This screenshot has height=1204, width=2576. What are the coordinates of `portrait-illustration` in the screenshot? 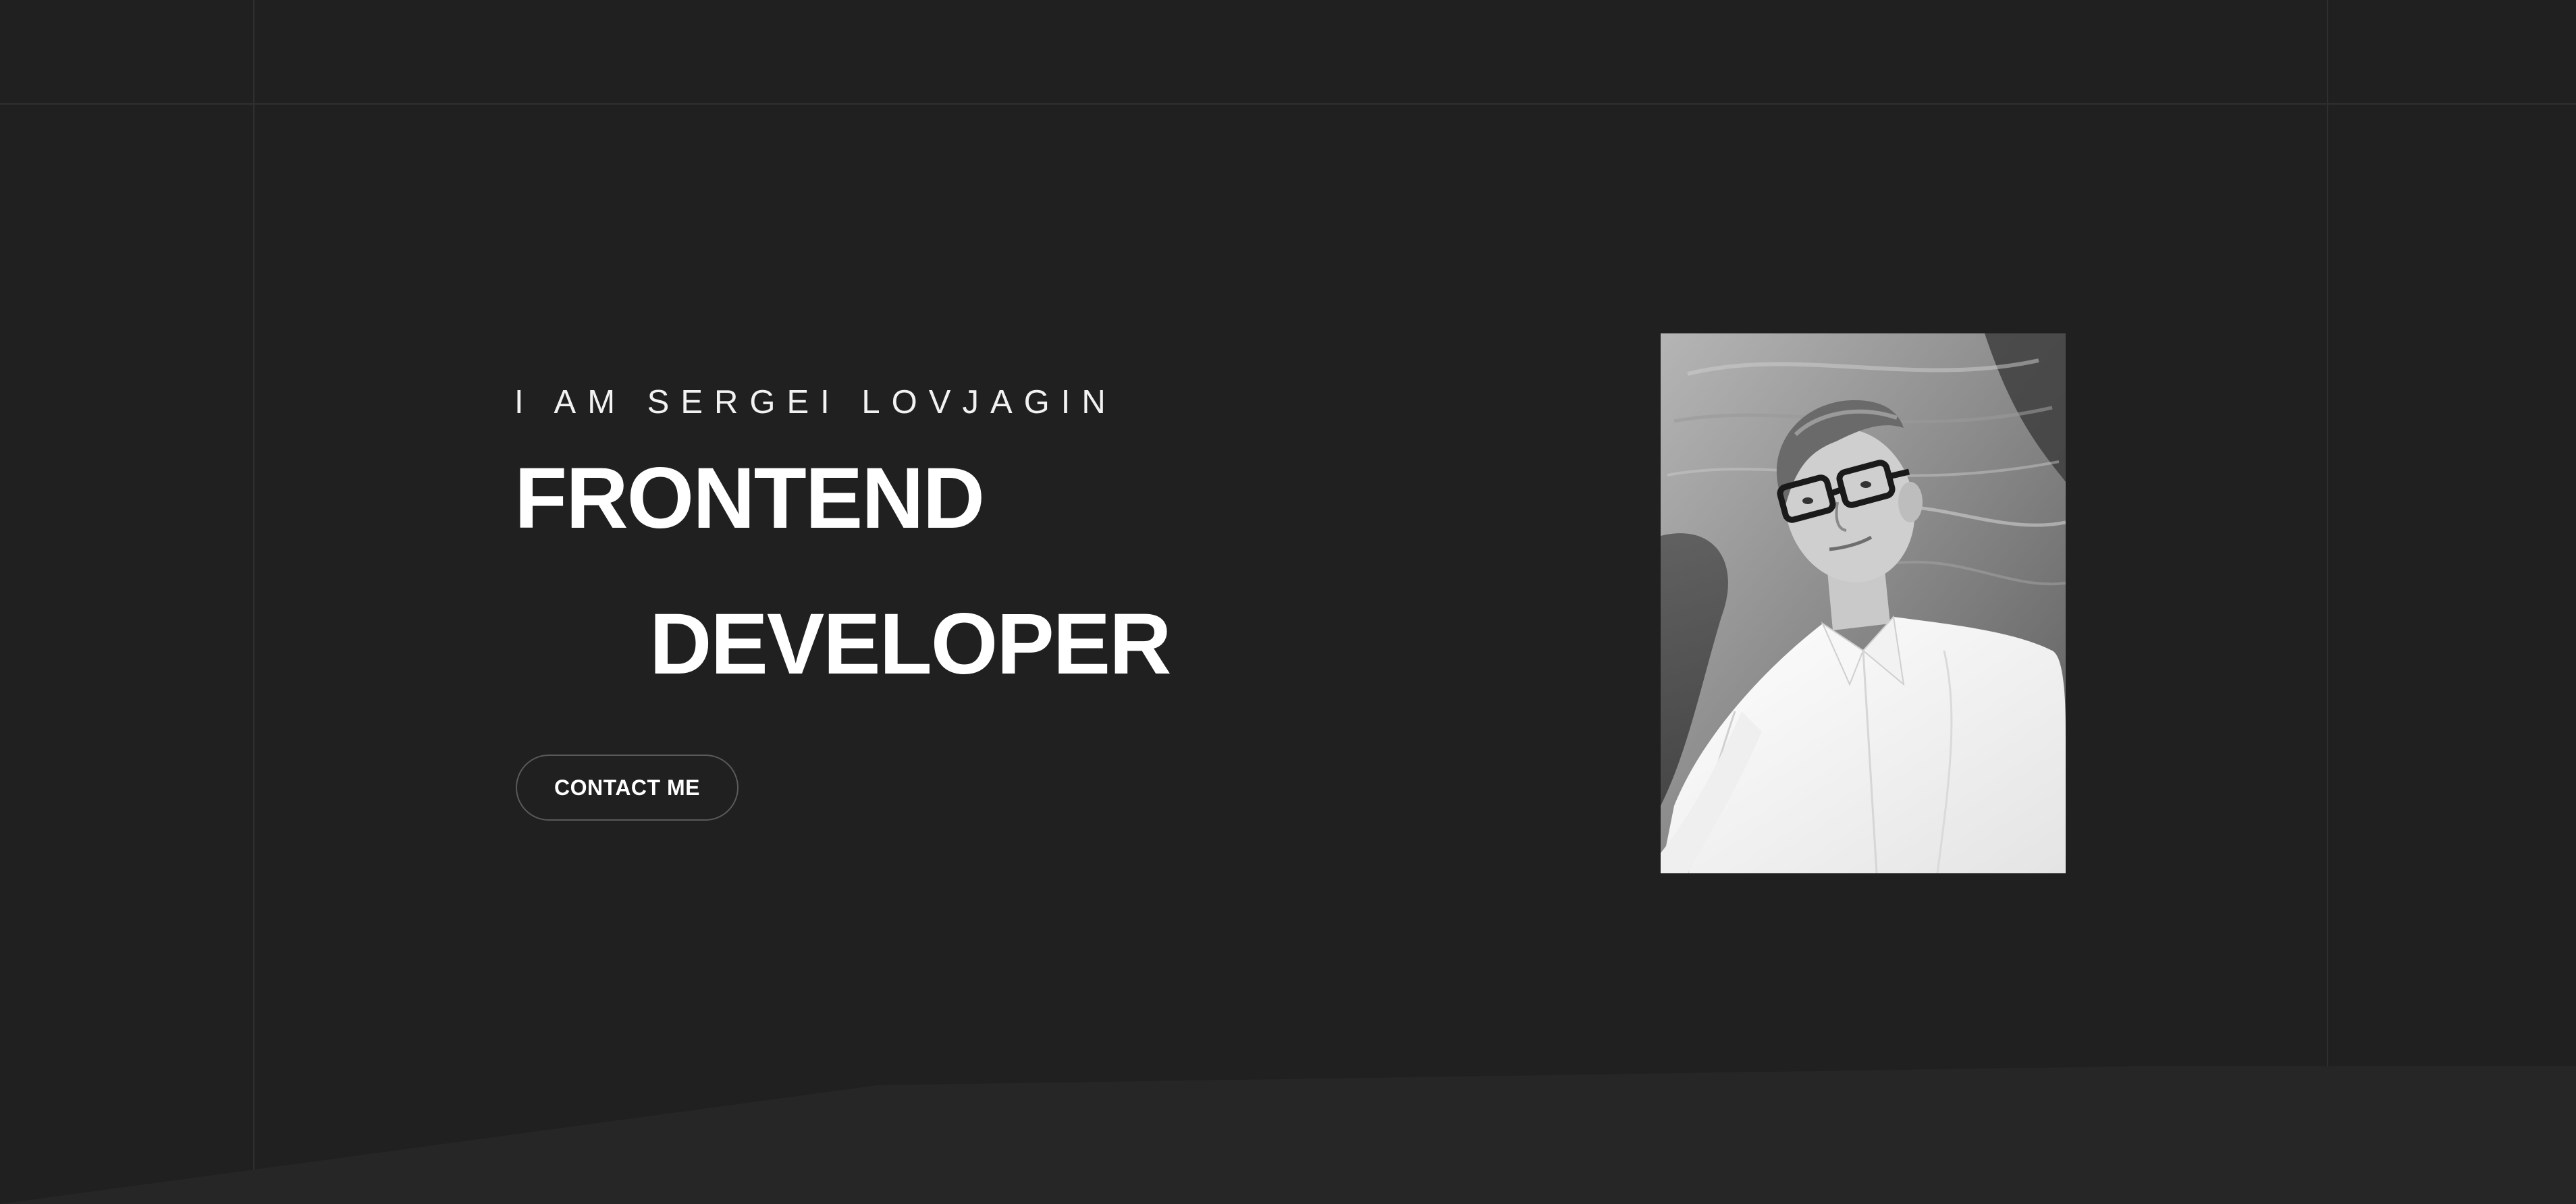 It's located at (1863, 603).